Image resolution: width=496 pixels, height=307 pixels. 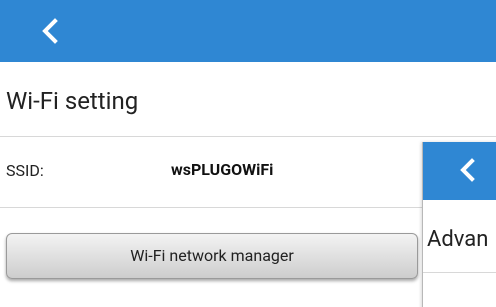 What do you see at coordinates (222, 169) in the screenshot?
I see `ssid-value: wsPLUGOWiFi` at bounding box center [222, 169].